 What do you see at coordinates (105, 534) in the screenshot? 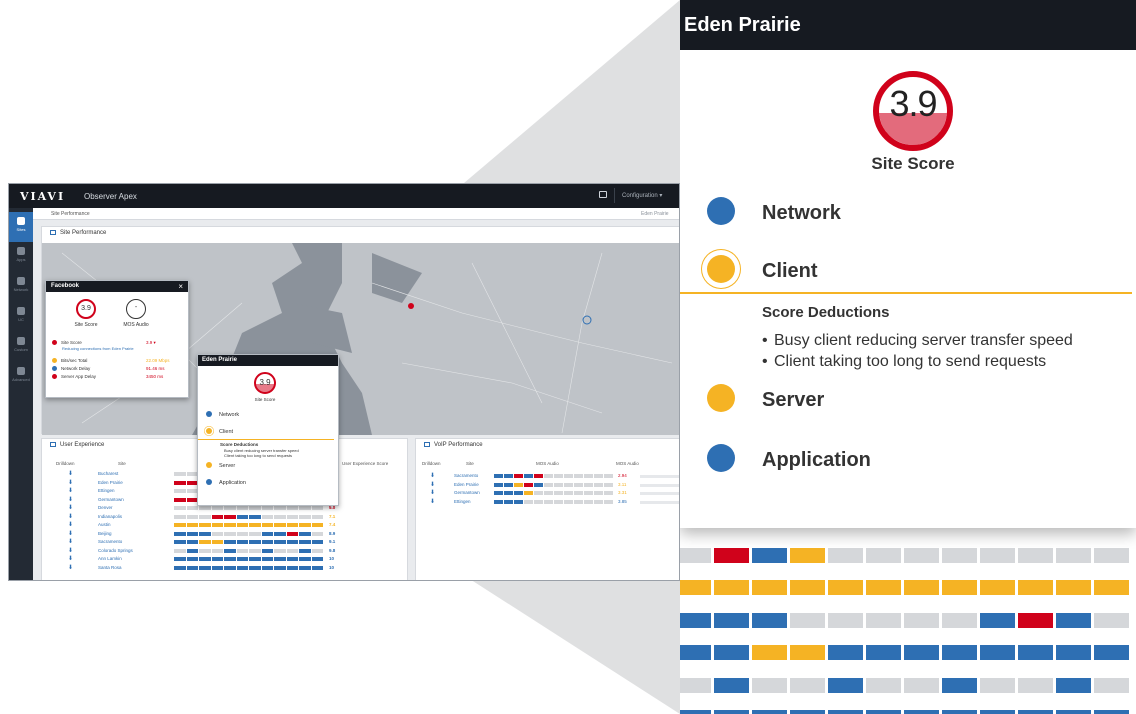
I see `site-link: Beijing` at bounding box center [105, 534].